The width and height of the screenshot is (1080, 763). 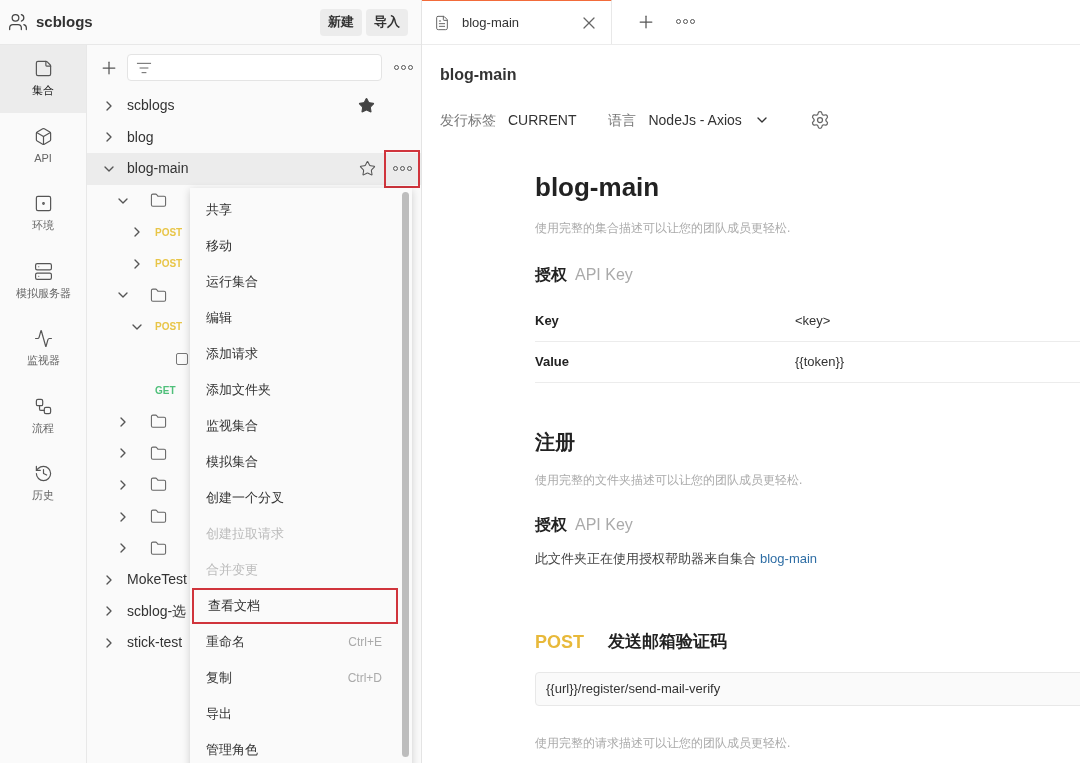 What do you see at coordinates (43, 495) in the screenshot?
I see `rail-label: 历史` at bounding box center [43, 495].